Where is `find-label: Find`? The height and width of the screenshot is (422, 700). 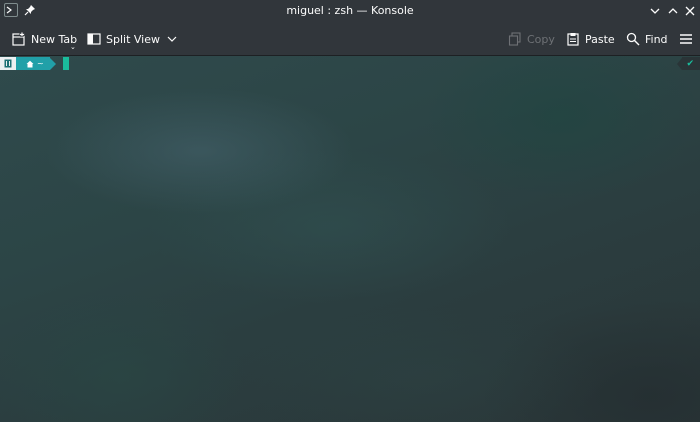 find-label: Find is located at coordinates (656, 39).